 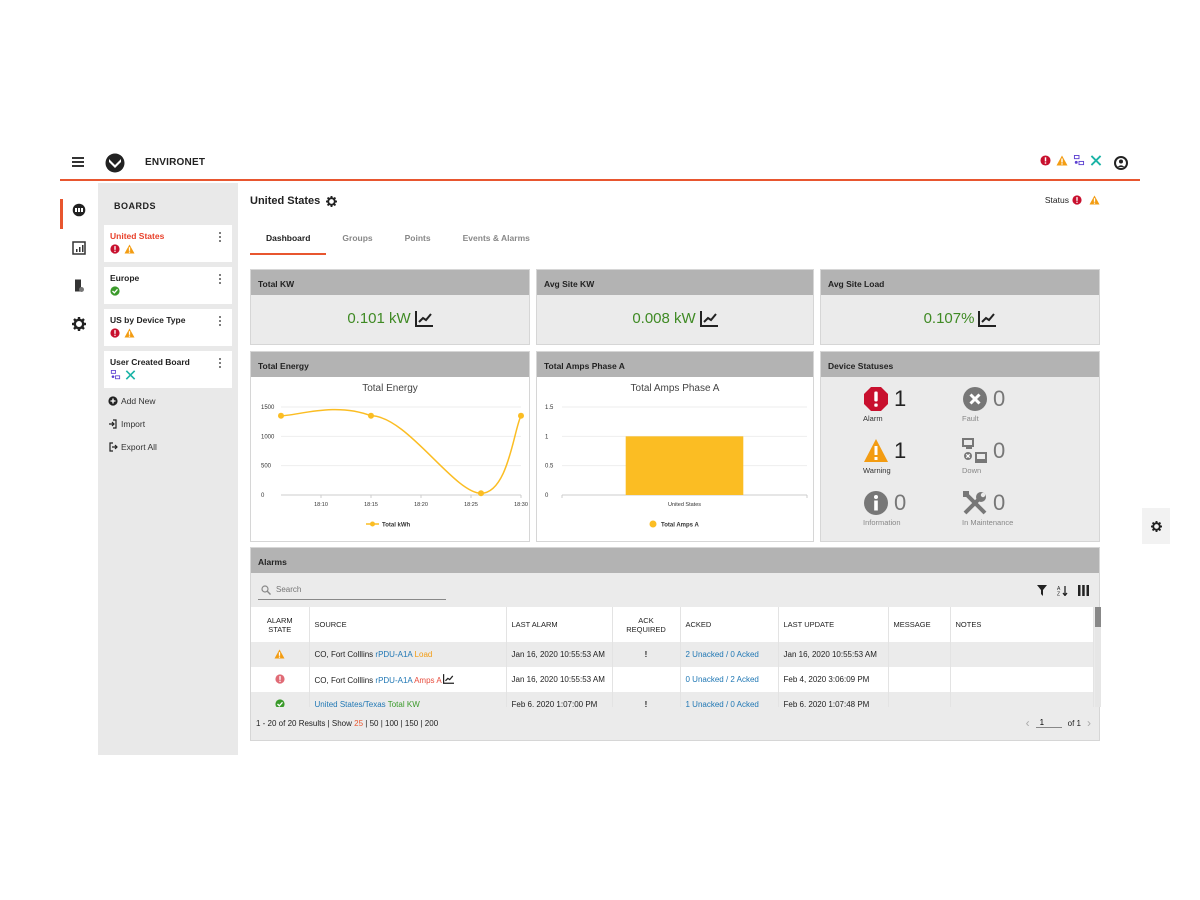 What do you see at coordinates (280, 624) in the screenshot?
I see `column-header-alarm-state: ALARM STATE` at bounding box center [280, 624].